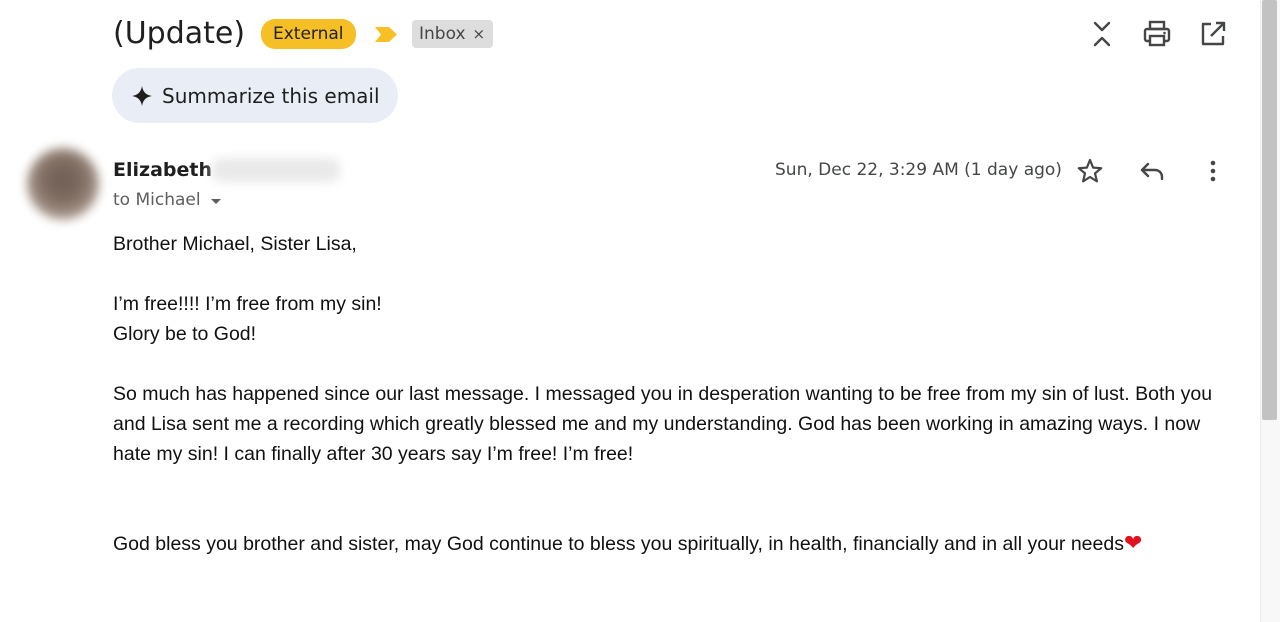 This screenshot has height=622, width=1280. I want to click on body-line: Glory be to God!, so click(185, 334).